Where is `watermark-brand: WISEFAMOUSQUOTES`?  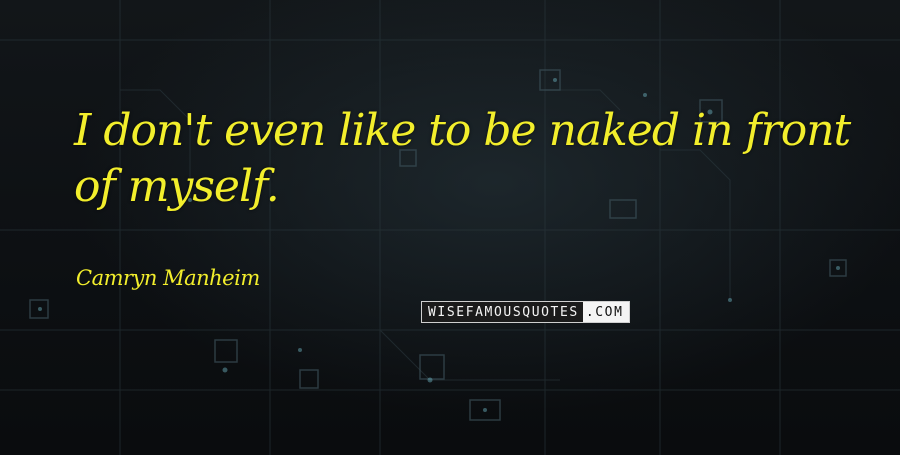 watermark-brand: WISEFAMOUSQUOTES is located at coordinates (502, 312).